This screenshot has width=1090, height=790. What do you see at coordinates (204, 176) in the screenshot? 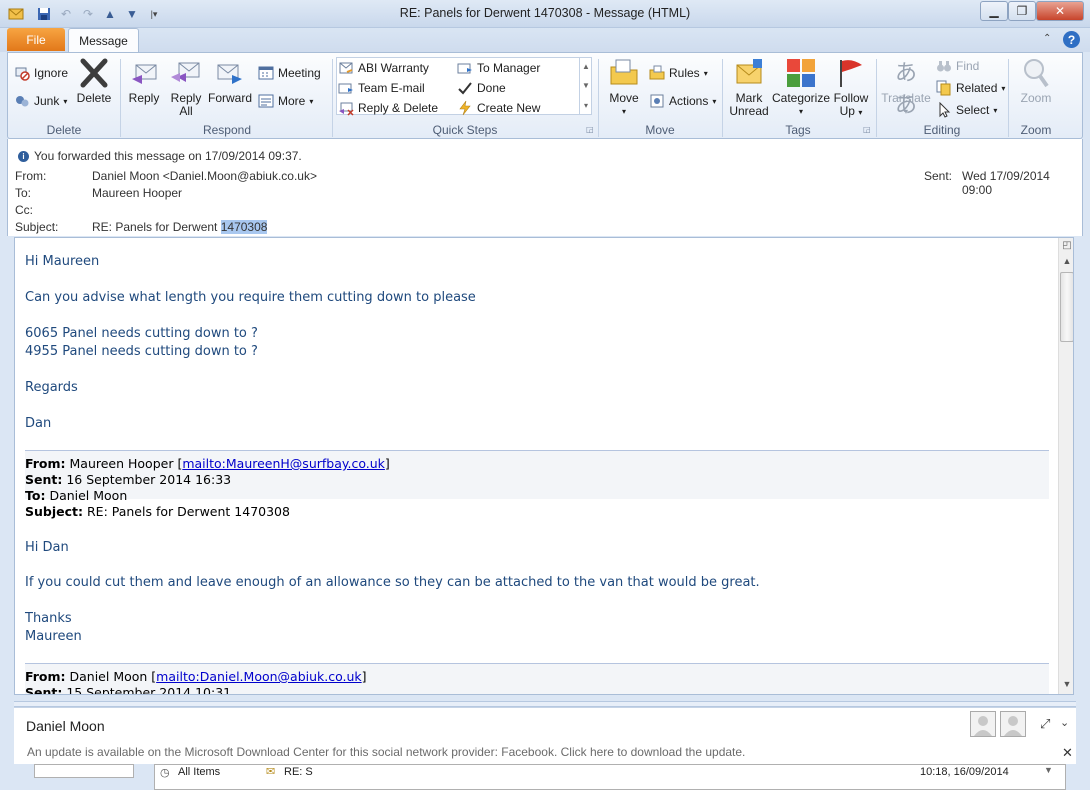
I see `from-value: Daniel Moon <Daniel.Moon@abiuk.co.uk>` at bounding box center [204, 176].